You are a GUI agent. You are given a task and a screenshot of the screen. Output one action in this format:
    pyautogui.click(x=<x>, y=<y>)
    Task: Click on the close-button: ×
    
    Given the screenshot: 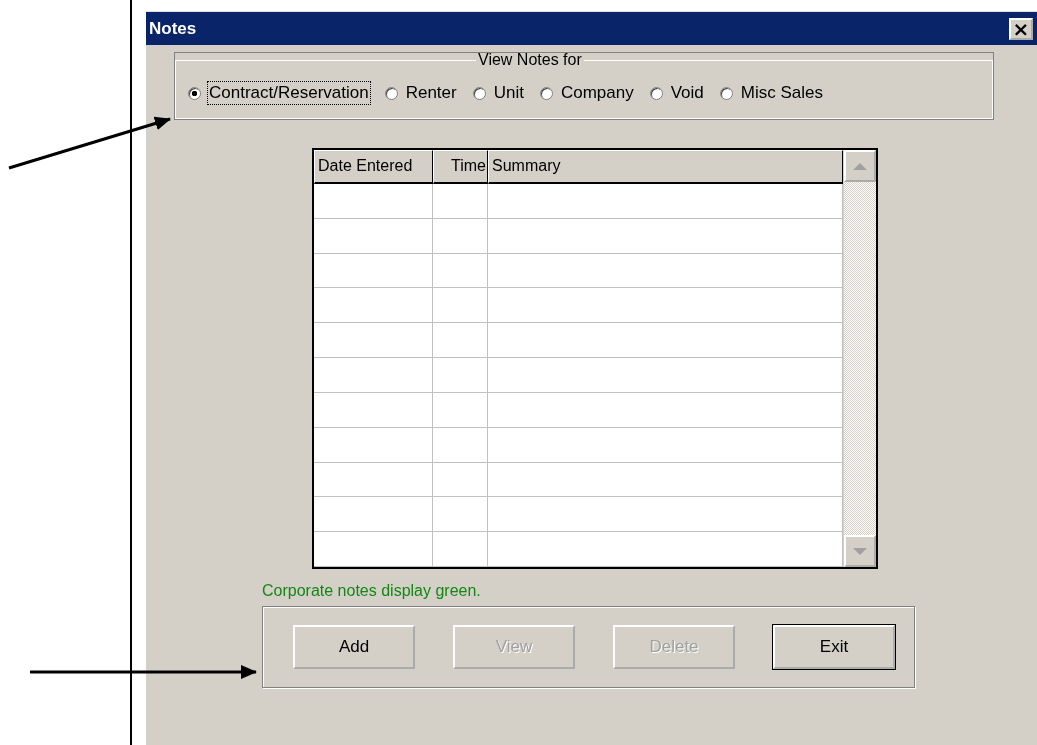 What is the action you would take?
    pyautogui.click(x=1021, y=28)
    